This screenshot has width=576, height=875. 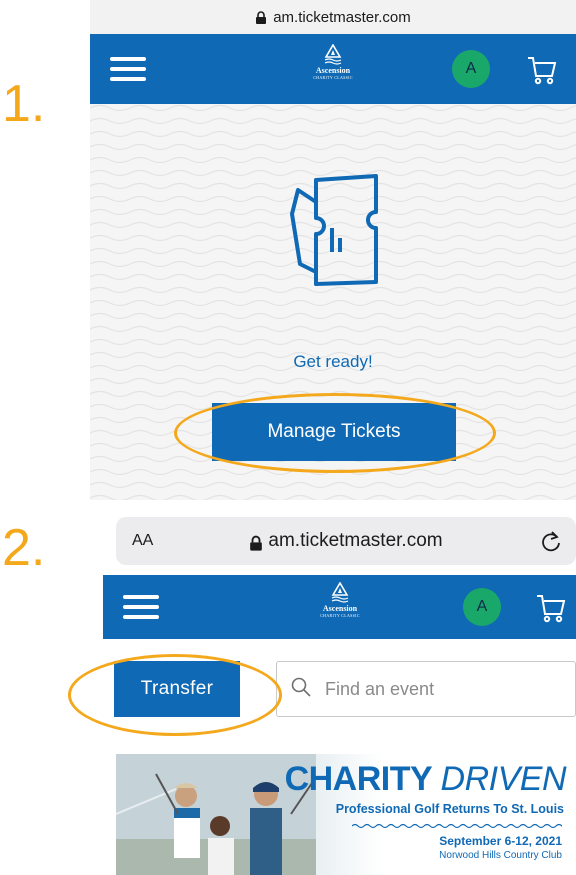 What do you see at coordinates (449, 809) in the screenshot?
I see `banner-subtitle: Professional Golf Returns To St. Louis` at bounding box center [449, 809].